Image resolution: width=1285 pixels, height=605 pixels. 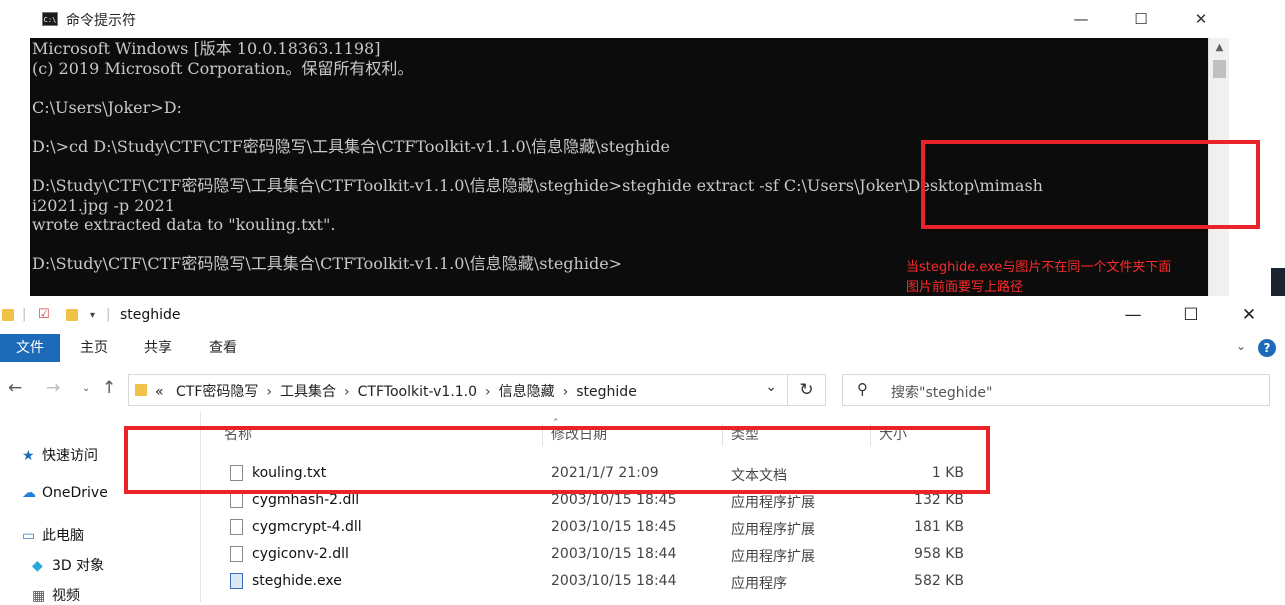 I want to click on forward-icon: →, so click(x=53, y=388).